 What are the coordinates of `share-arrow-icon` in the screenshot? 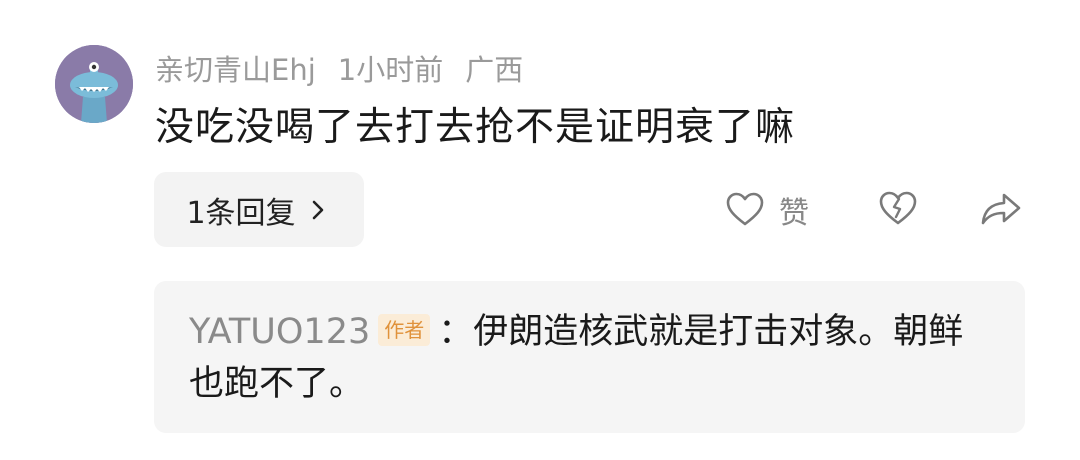 It's located at (1001, 209).